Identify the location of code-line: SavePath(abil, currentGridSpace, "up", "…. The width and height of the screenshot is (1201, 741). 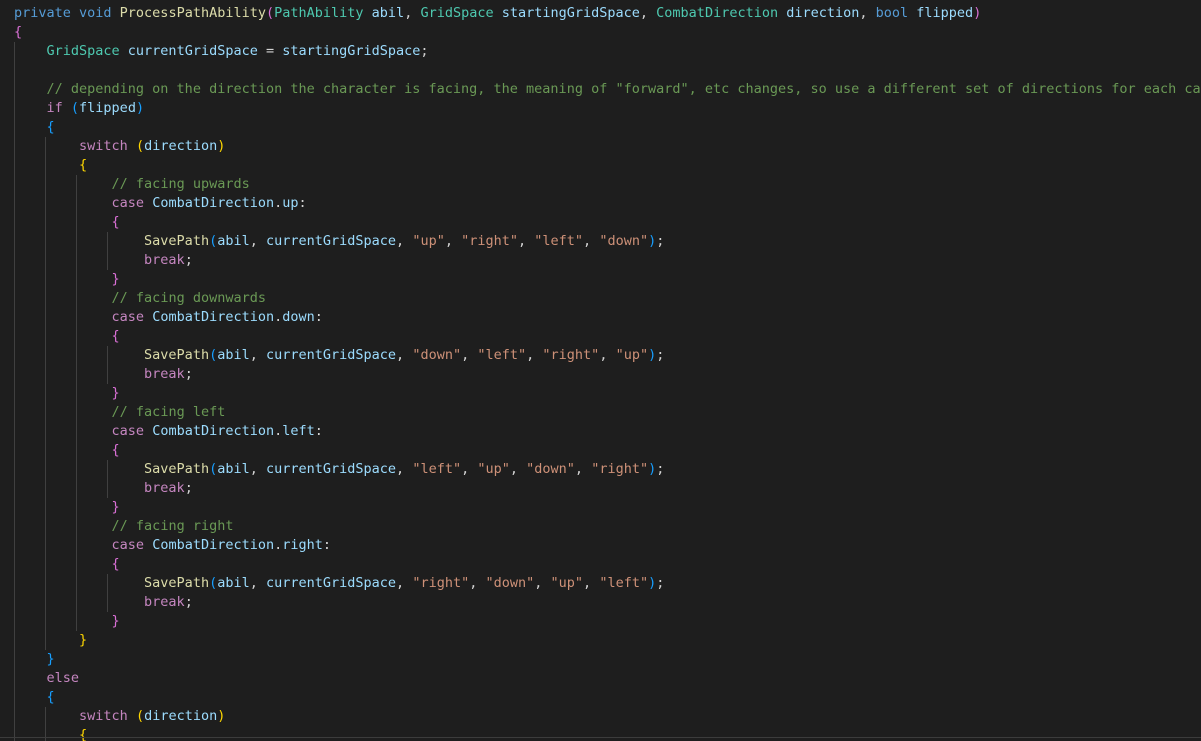
(607, 241).